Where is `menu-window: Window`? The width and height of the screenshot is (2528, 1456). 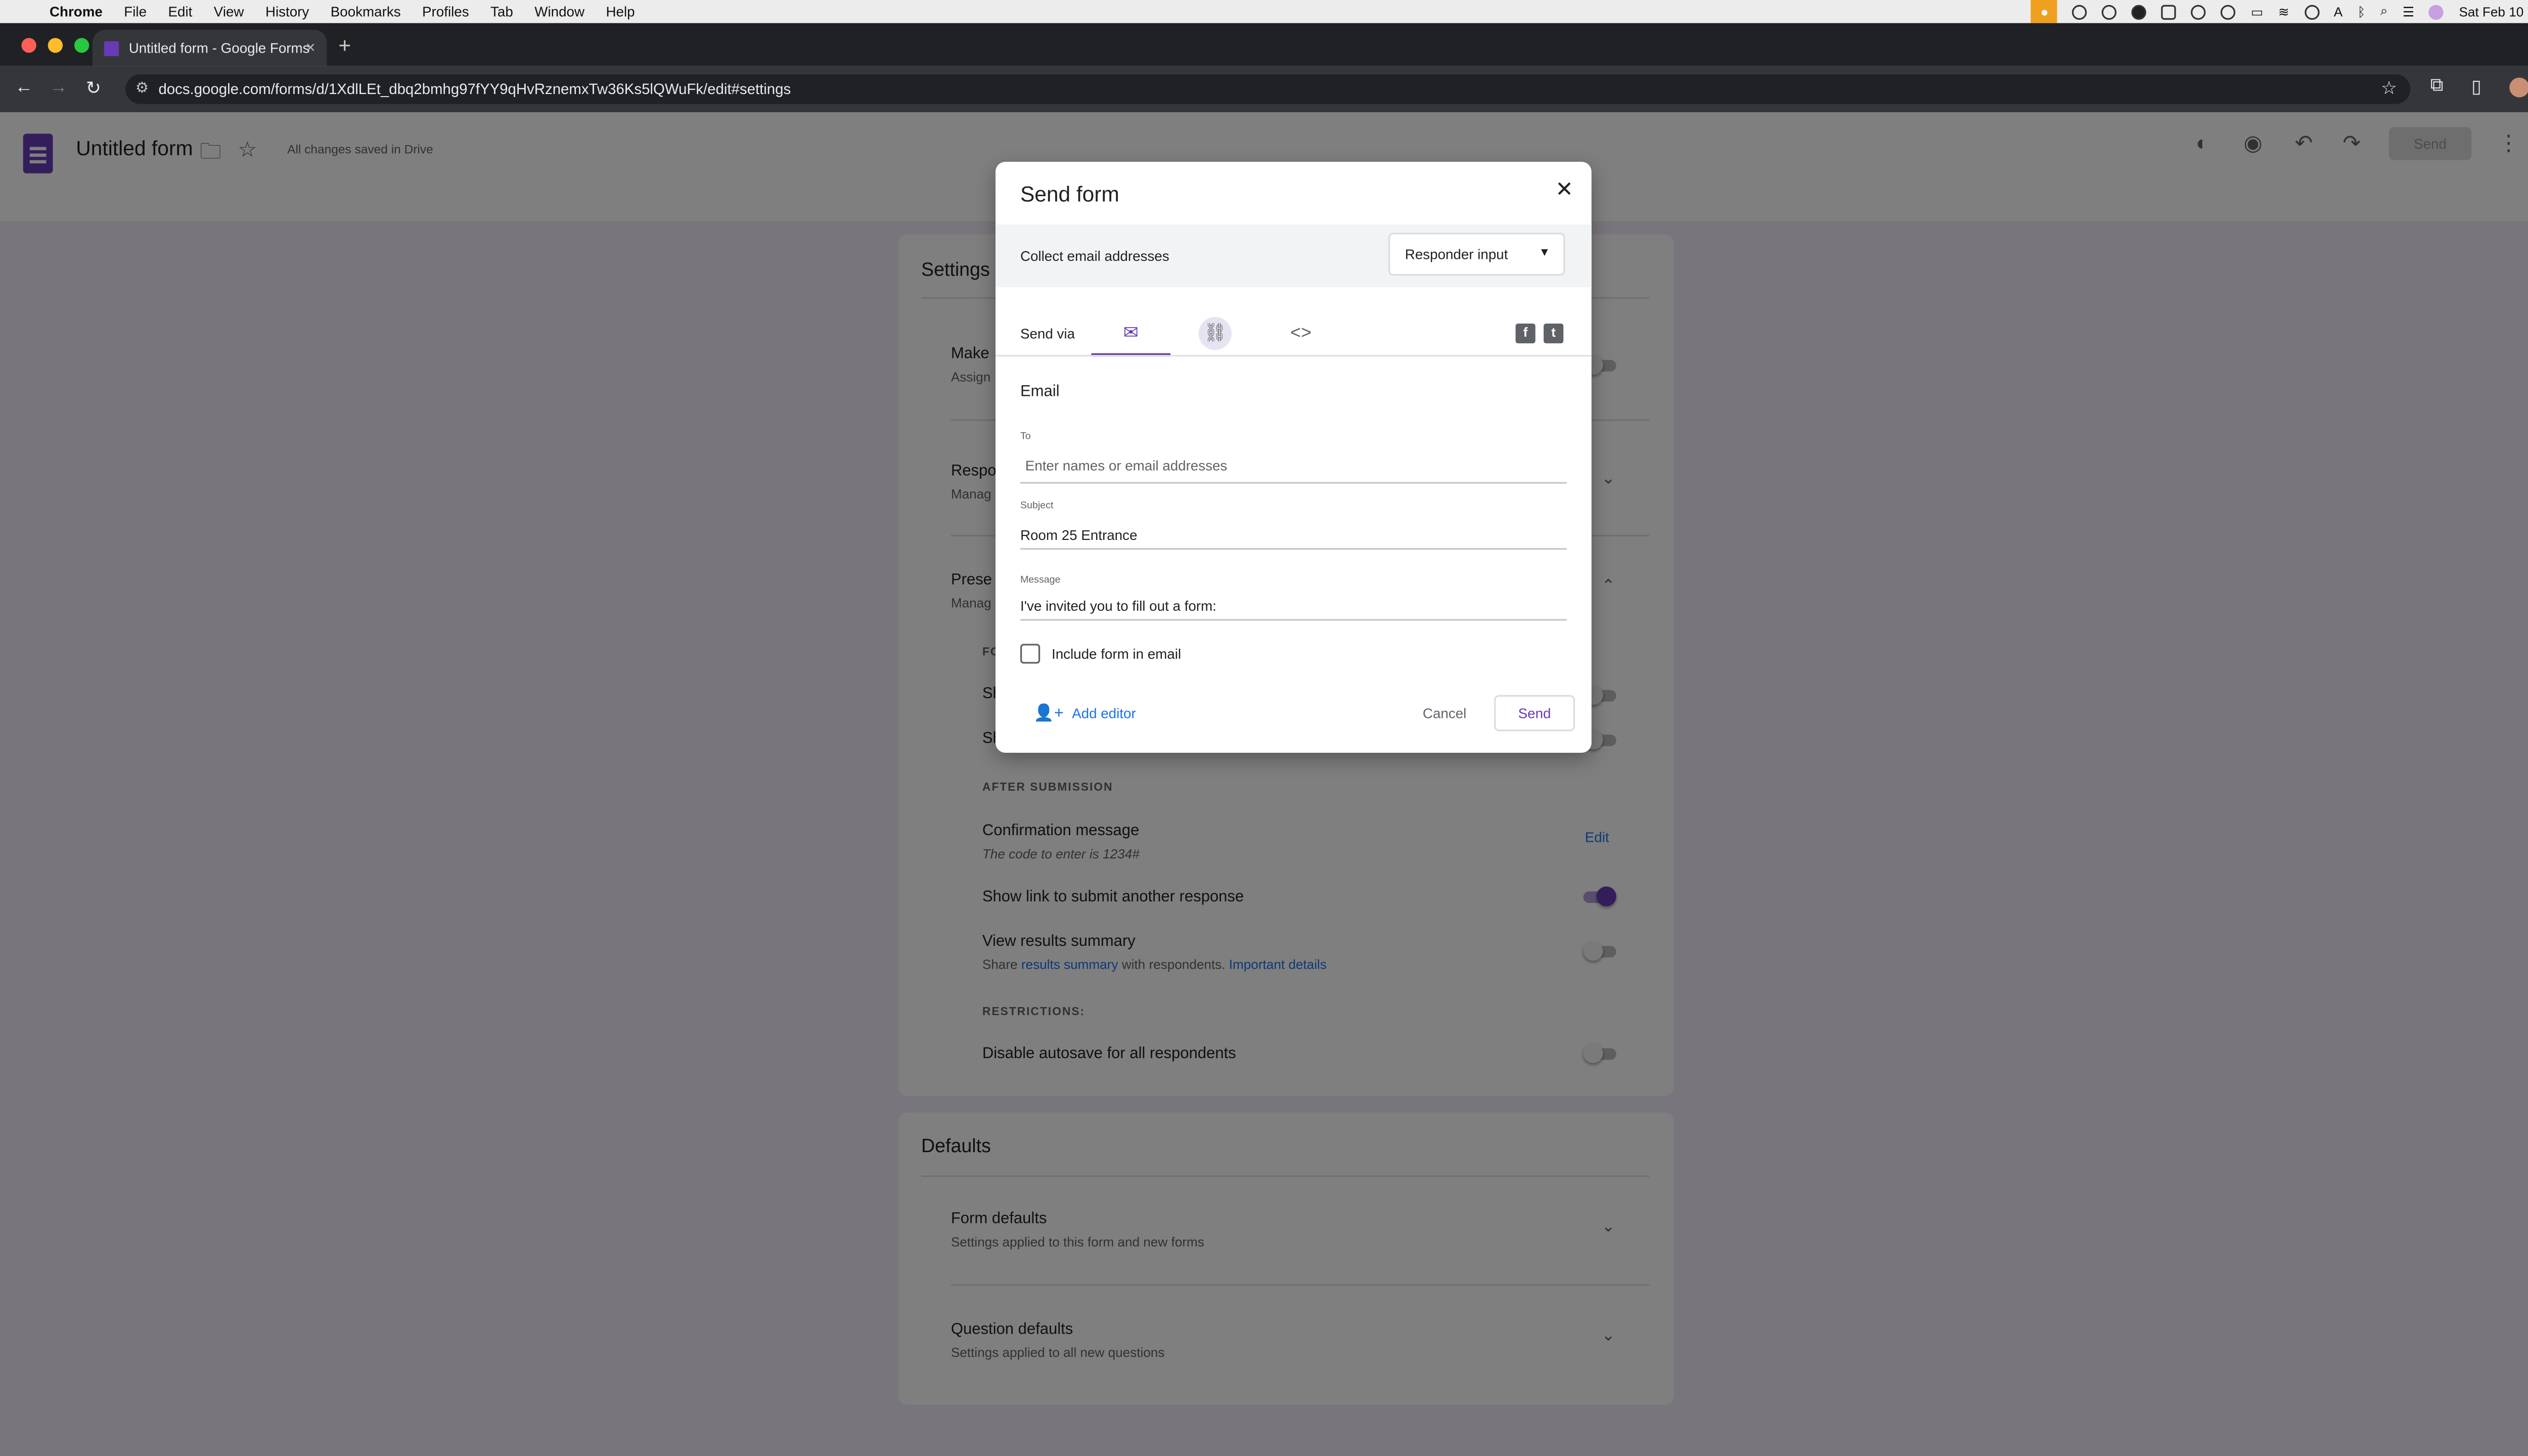
menu-window: Window is located at coordinates (559, 12).